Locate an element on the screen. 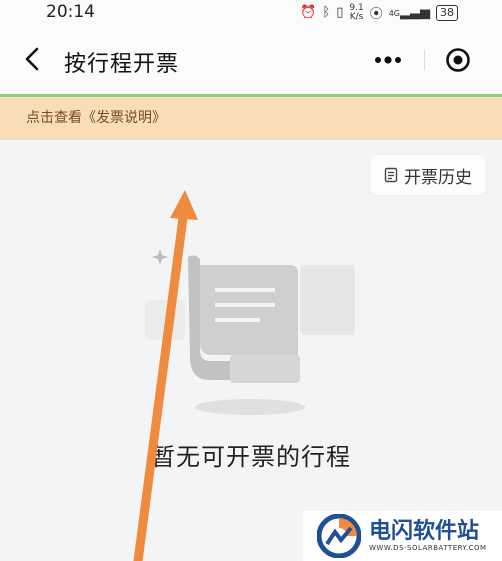  watermark-title: 电闪软件站 is located at coordinates (424, 531).